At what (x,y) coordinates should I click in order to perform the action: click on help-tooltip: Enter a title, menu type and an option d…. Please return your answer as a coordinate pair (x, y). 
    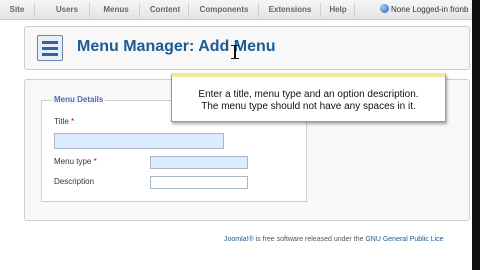
    Looking at the image, I should click on (308, 97).